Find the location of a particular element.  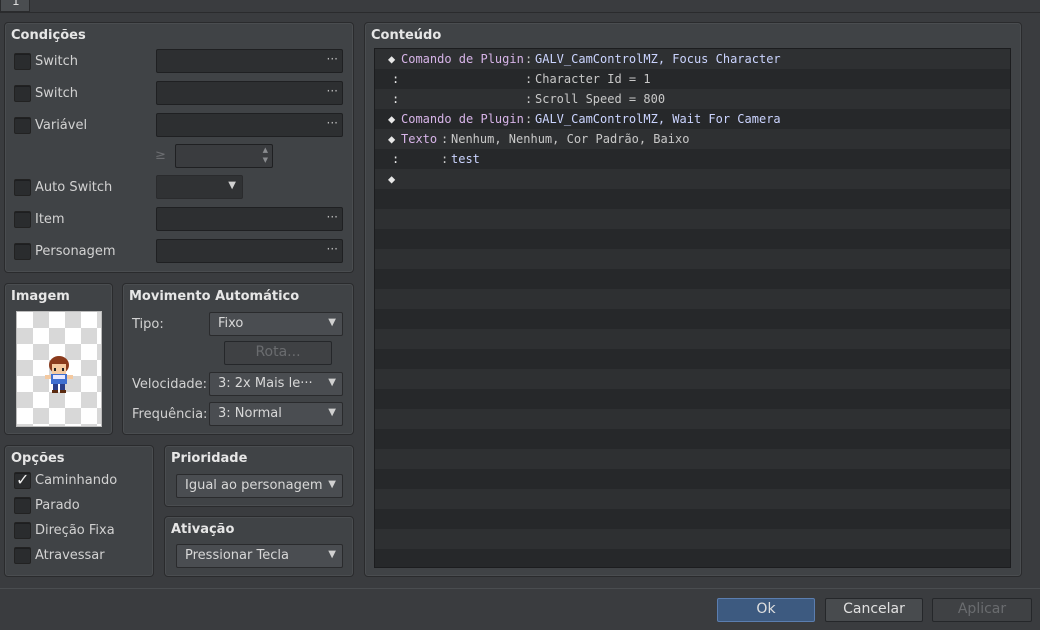

character-sprite-icon is located at coordinates (59, 374).